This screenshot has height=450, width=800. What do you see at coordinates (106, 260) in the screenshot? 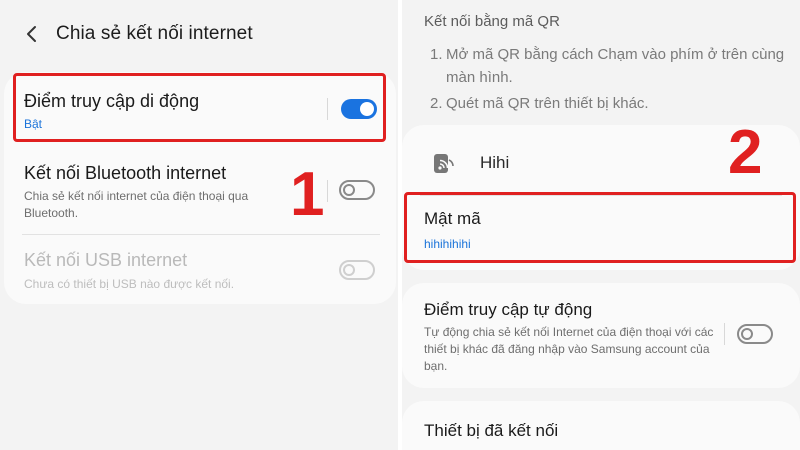
I see `usb-tethering-title: Kết nối USB internet` at bounding box center [106, 260].